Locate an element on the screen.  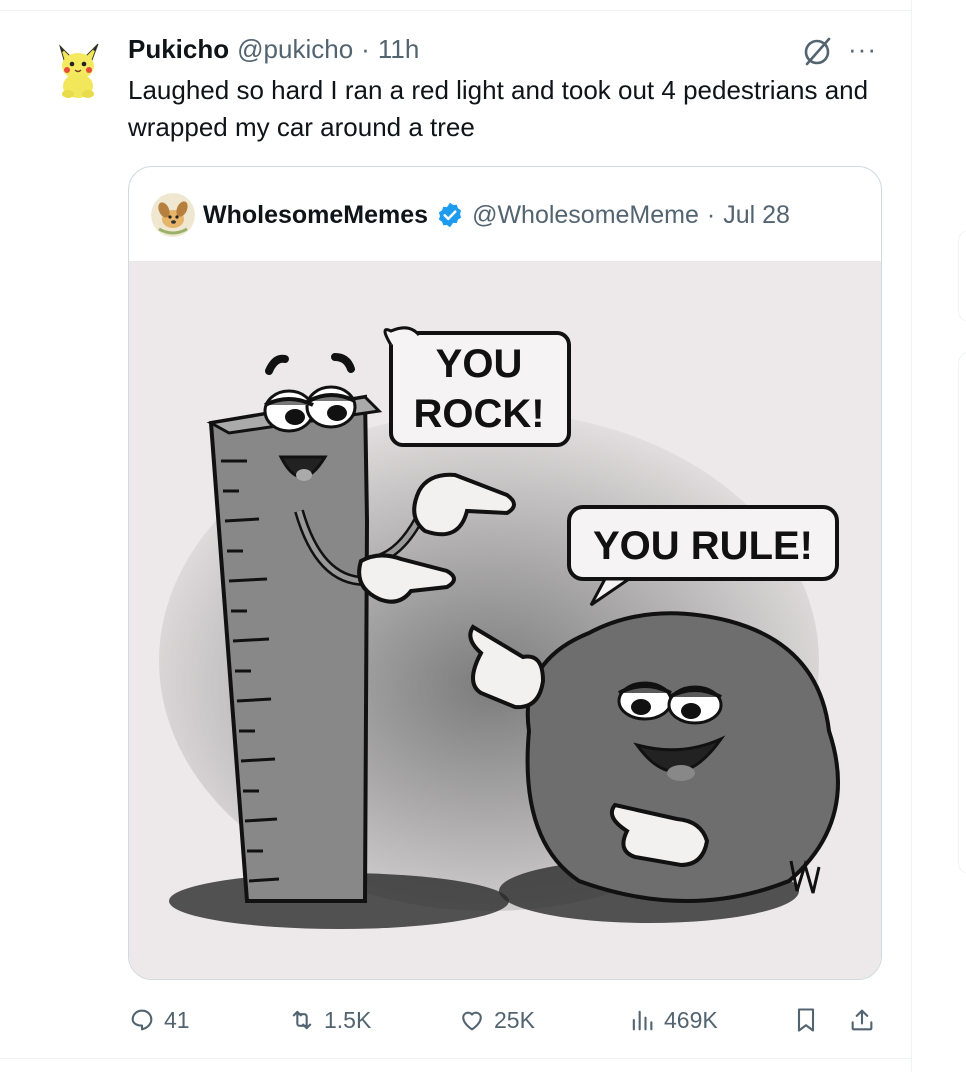
quoted-author-avatar is located at coordinates (173, 215).